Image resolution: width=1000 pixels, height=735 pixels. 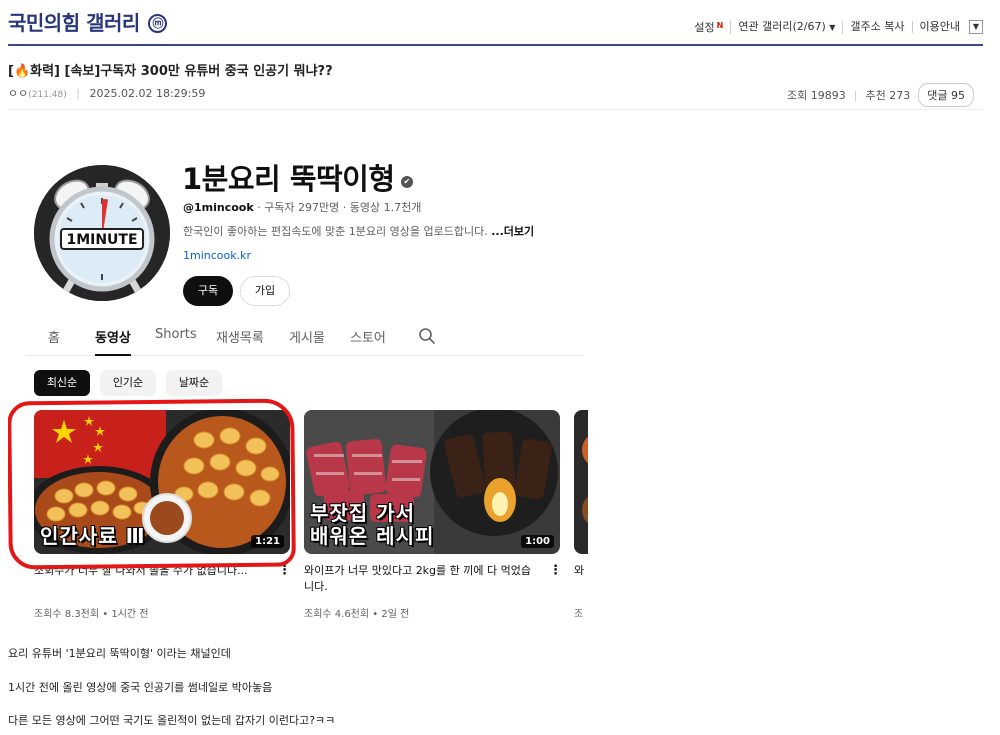 I want to click on video-meta: 조회수 4.6천회 • 2일 전, so click(x=357, y=614).